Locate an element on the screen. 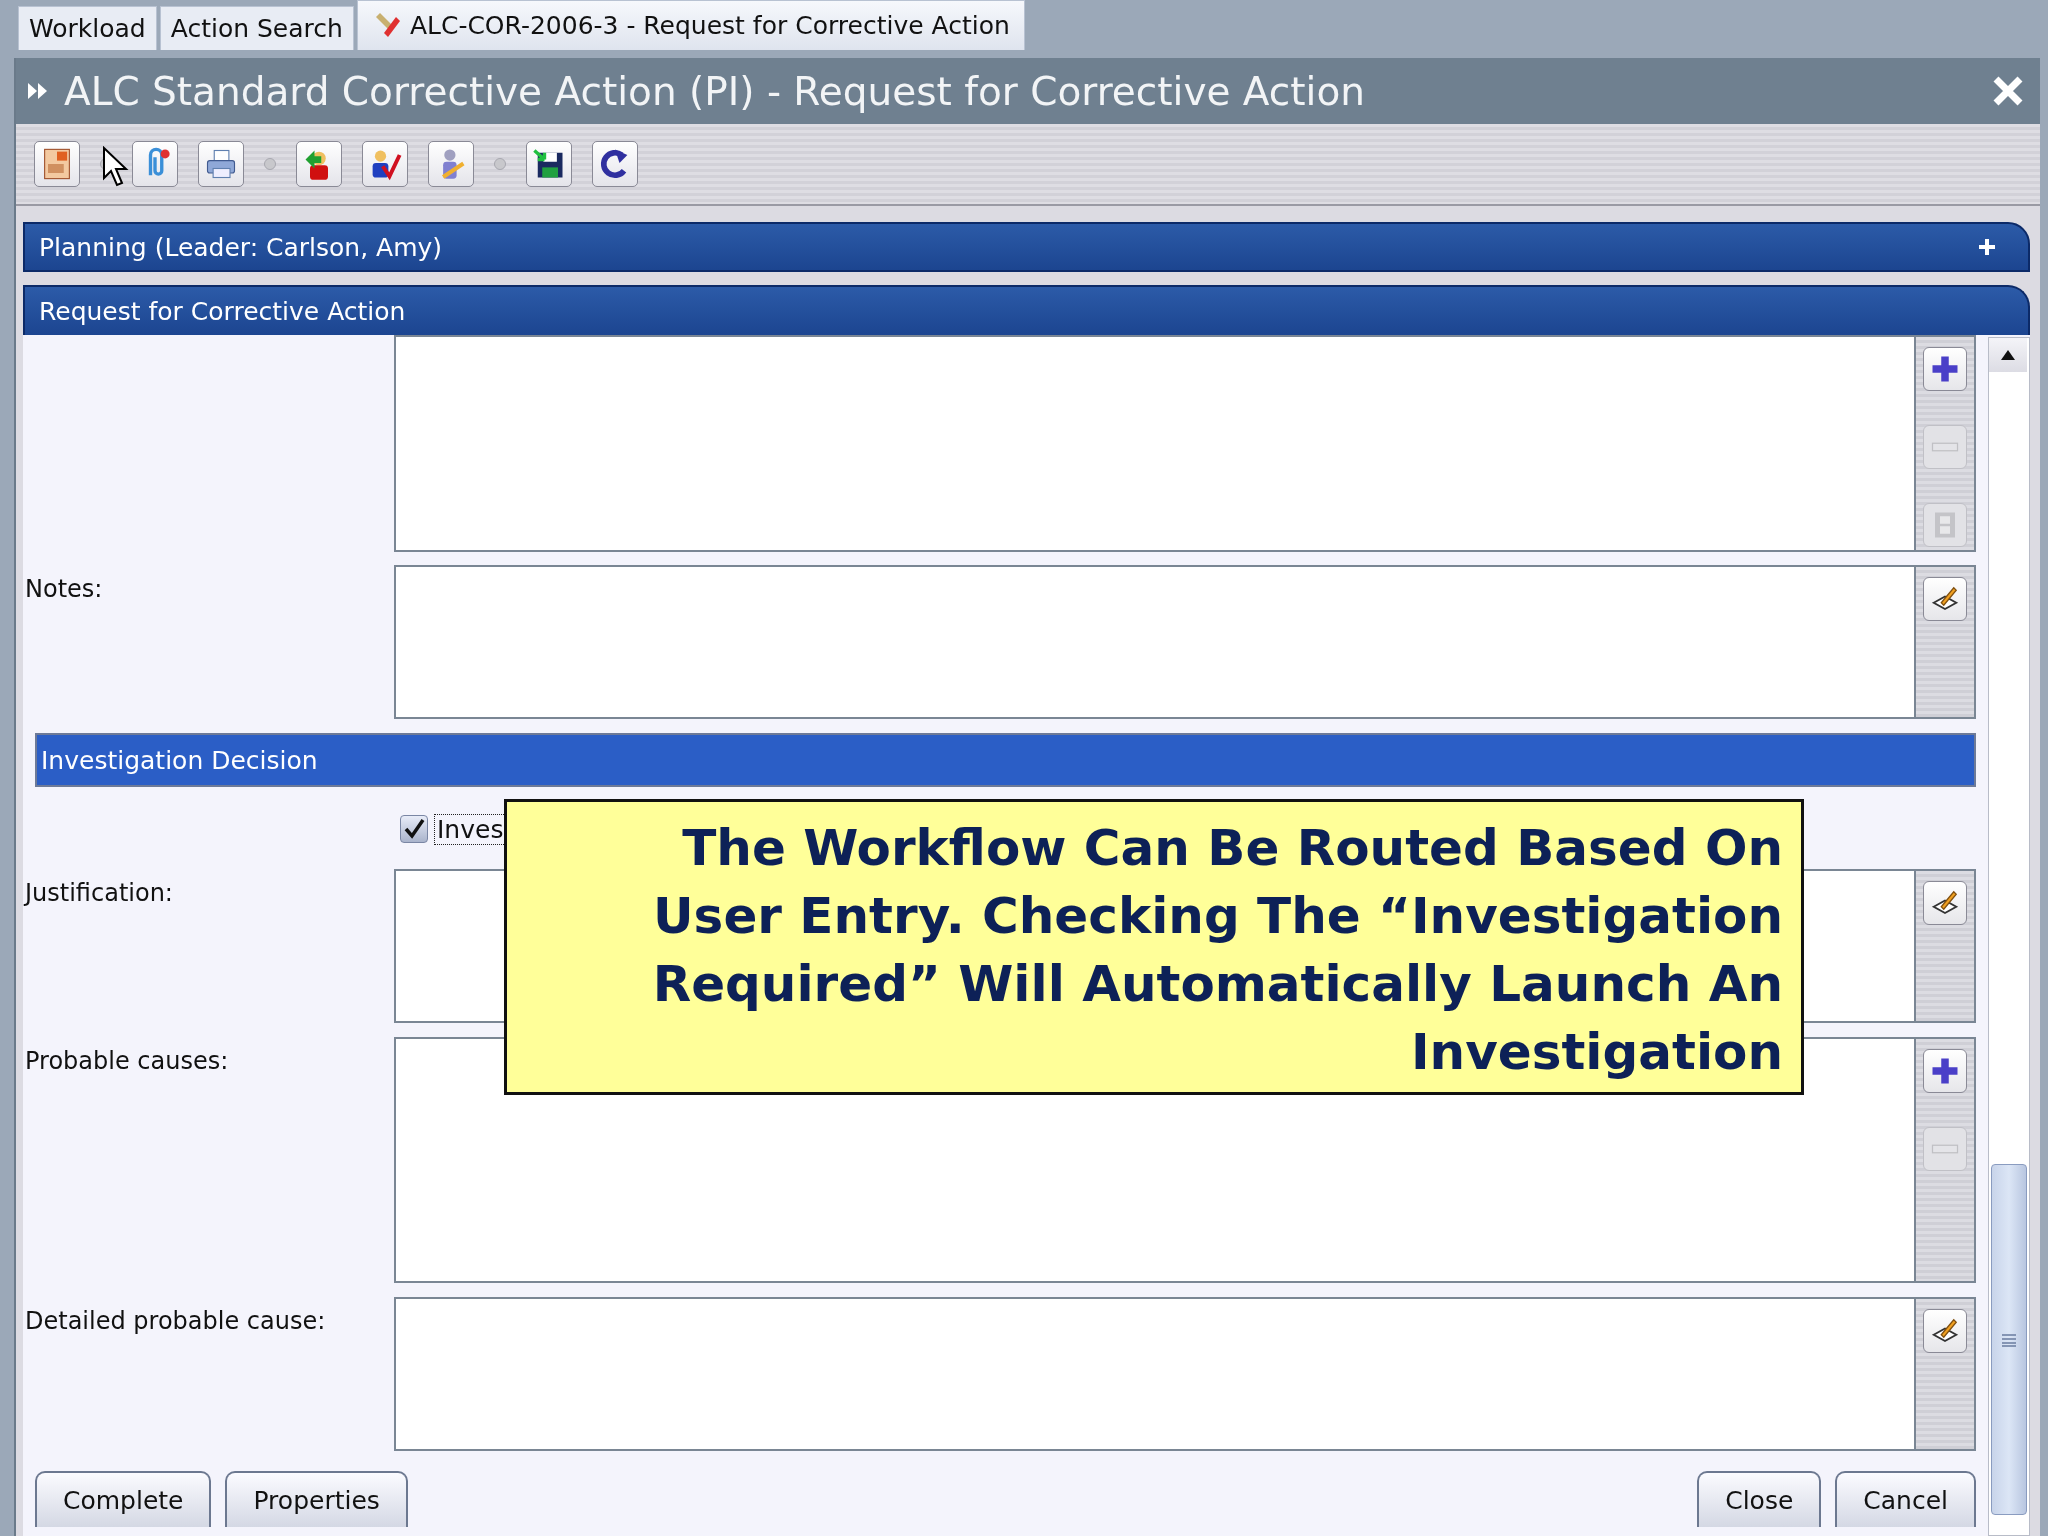 The image size is (2048, 1536). scroll-thumb is located at coordinates (2009, 1339).